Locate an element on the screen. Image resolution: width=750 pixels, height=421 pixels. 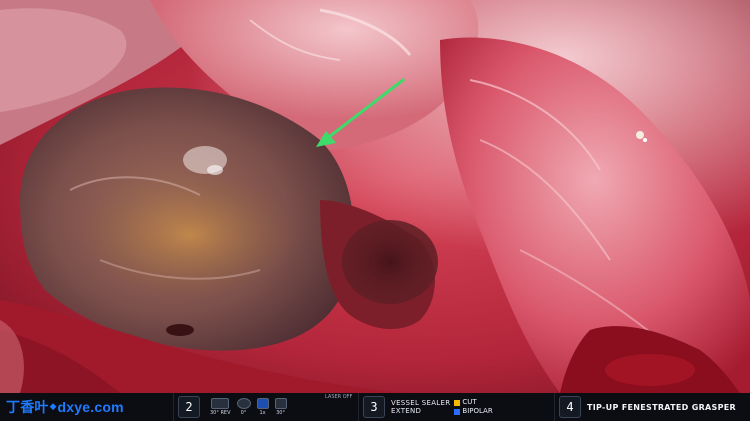
pedal-assignments: CUT BIPOLAR is located at coordinates (473, 407).